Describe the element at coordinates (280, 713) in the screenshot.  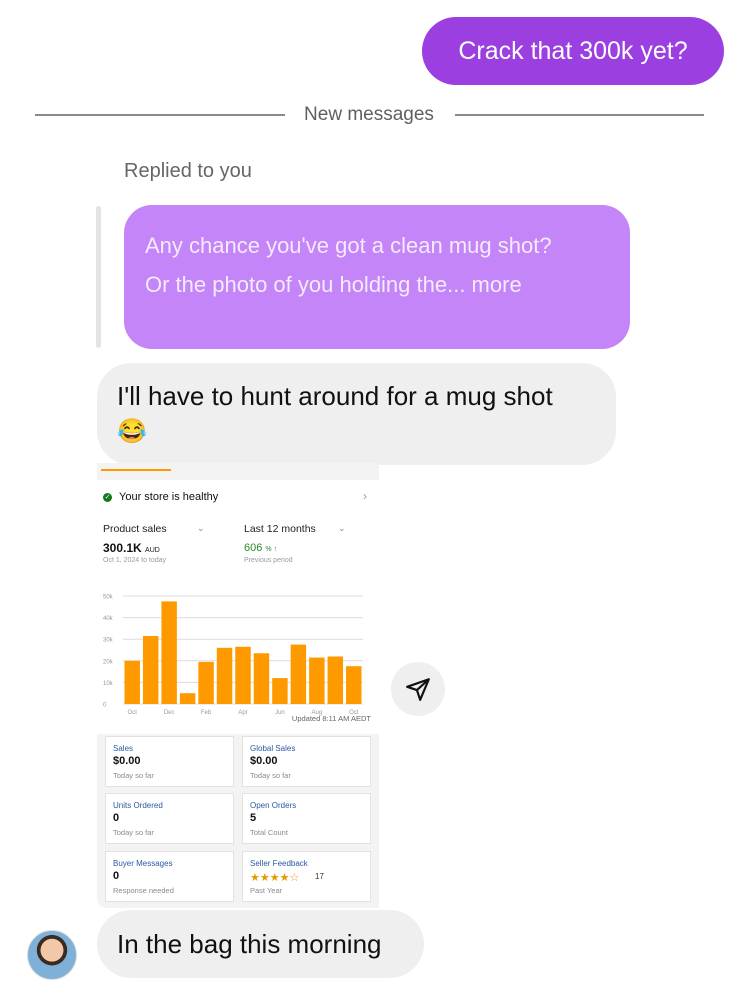
I see `x-tick-label: Jun` at that location.